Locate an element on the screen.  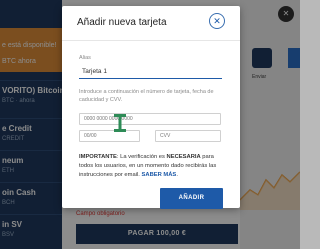
modal-title: Añadir nueva tarjeta is located at coordinates (122, 22).